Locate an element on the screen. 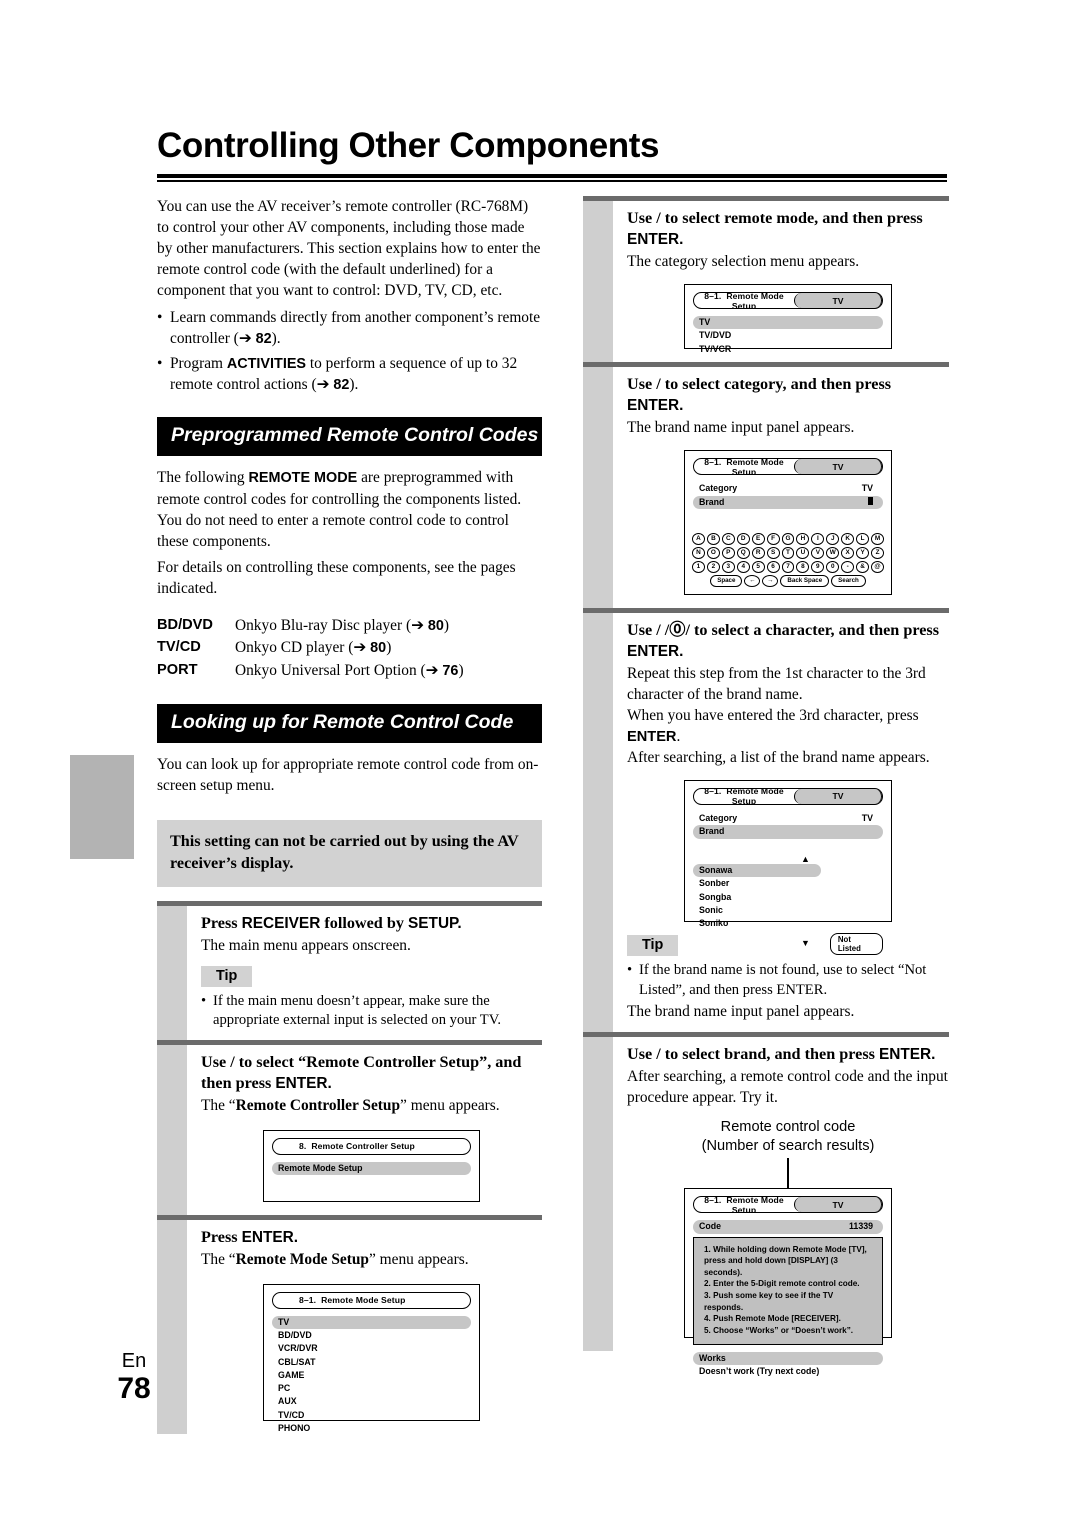 The width and height of the screenshot is (1080, 1528). key-8: 8 is located at coordinates (803, 566).